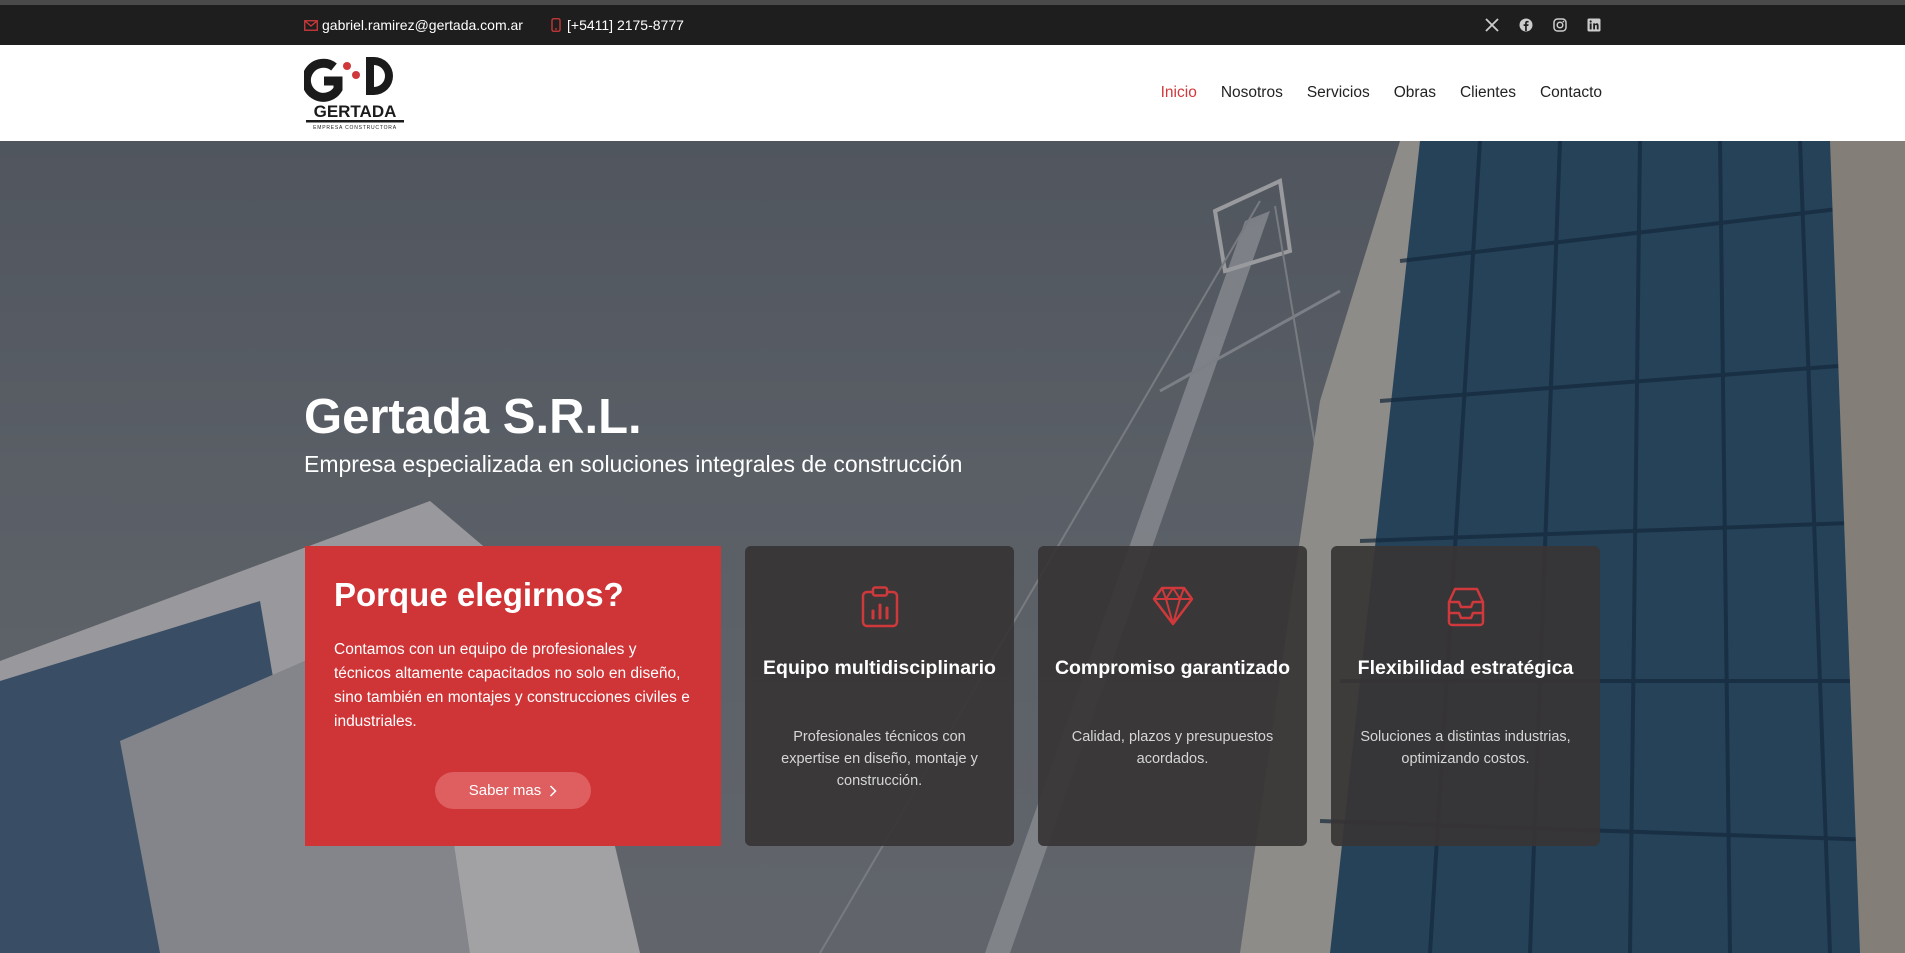  I want to click on hero-title: Gertada S.R.L., so click(473, 417).